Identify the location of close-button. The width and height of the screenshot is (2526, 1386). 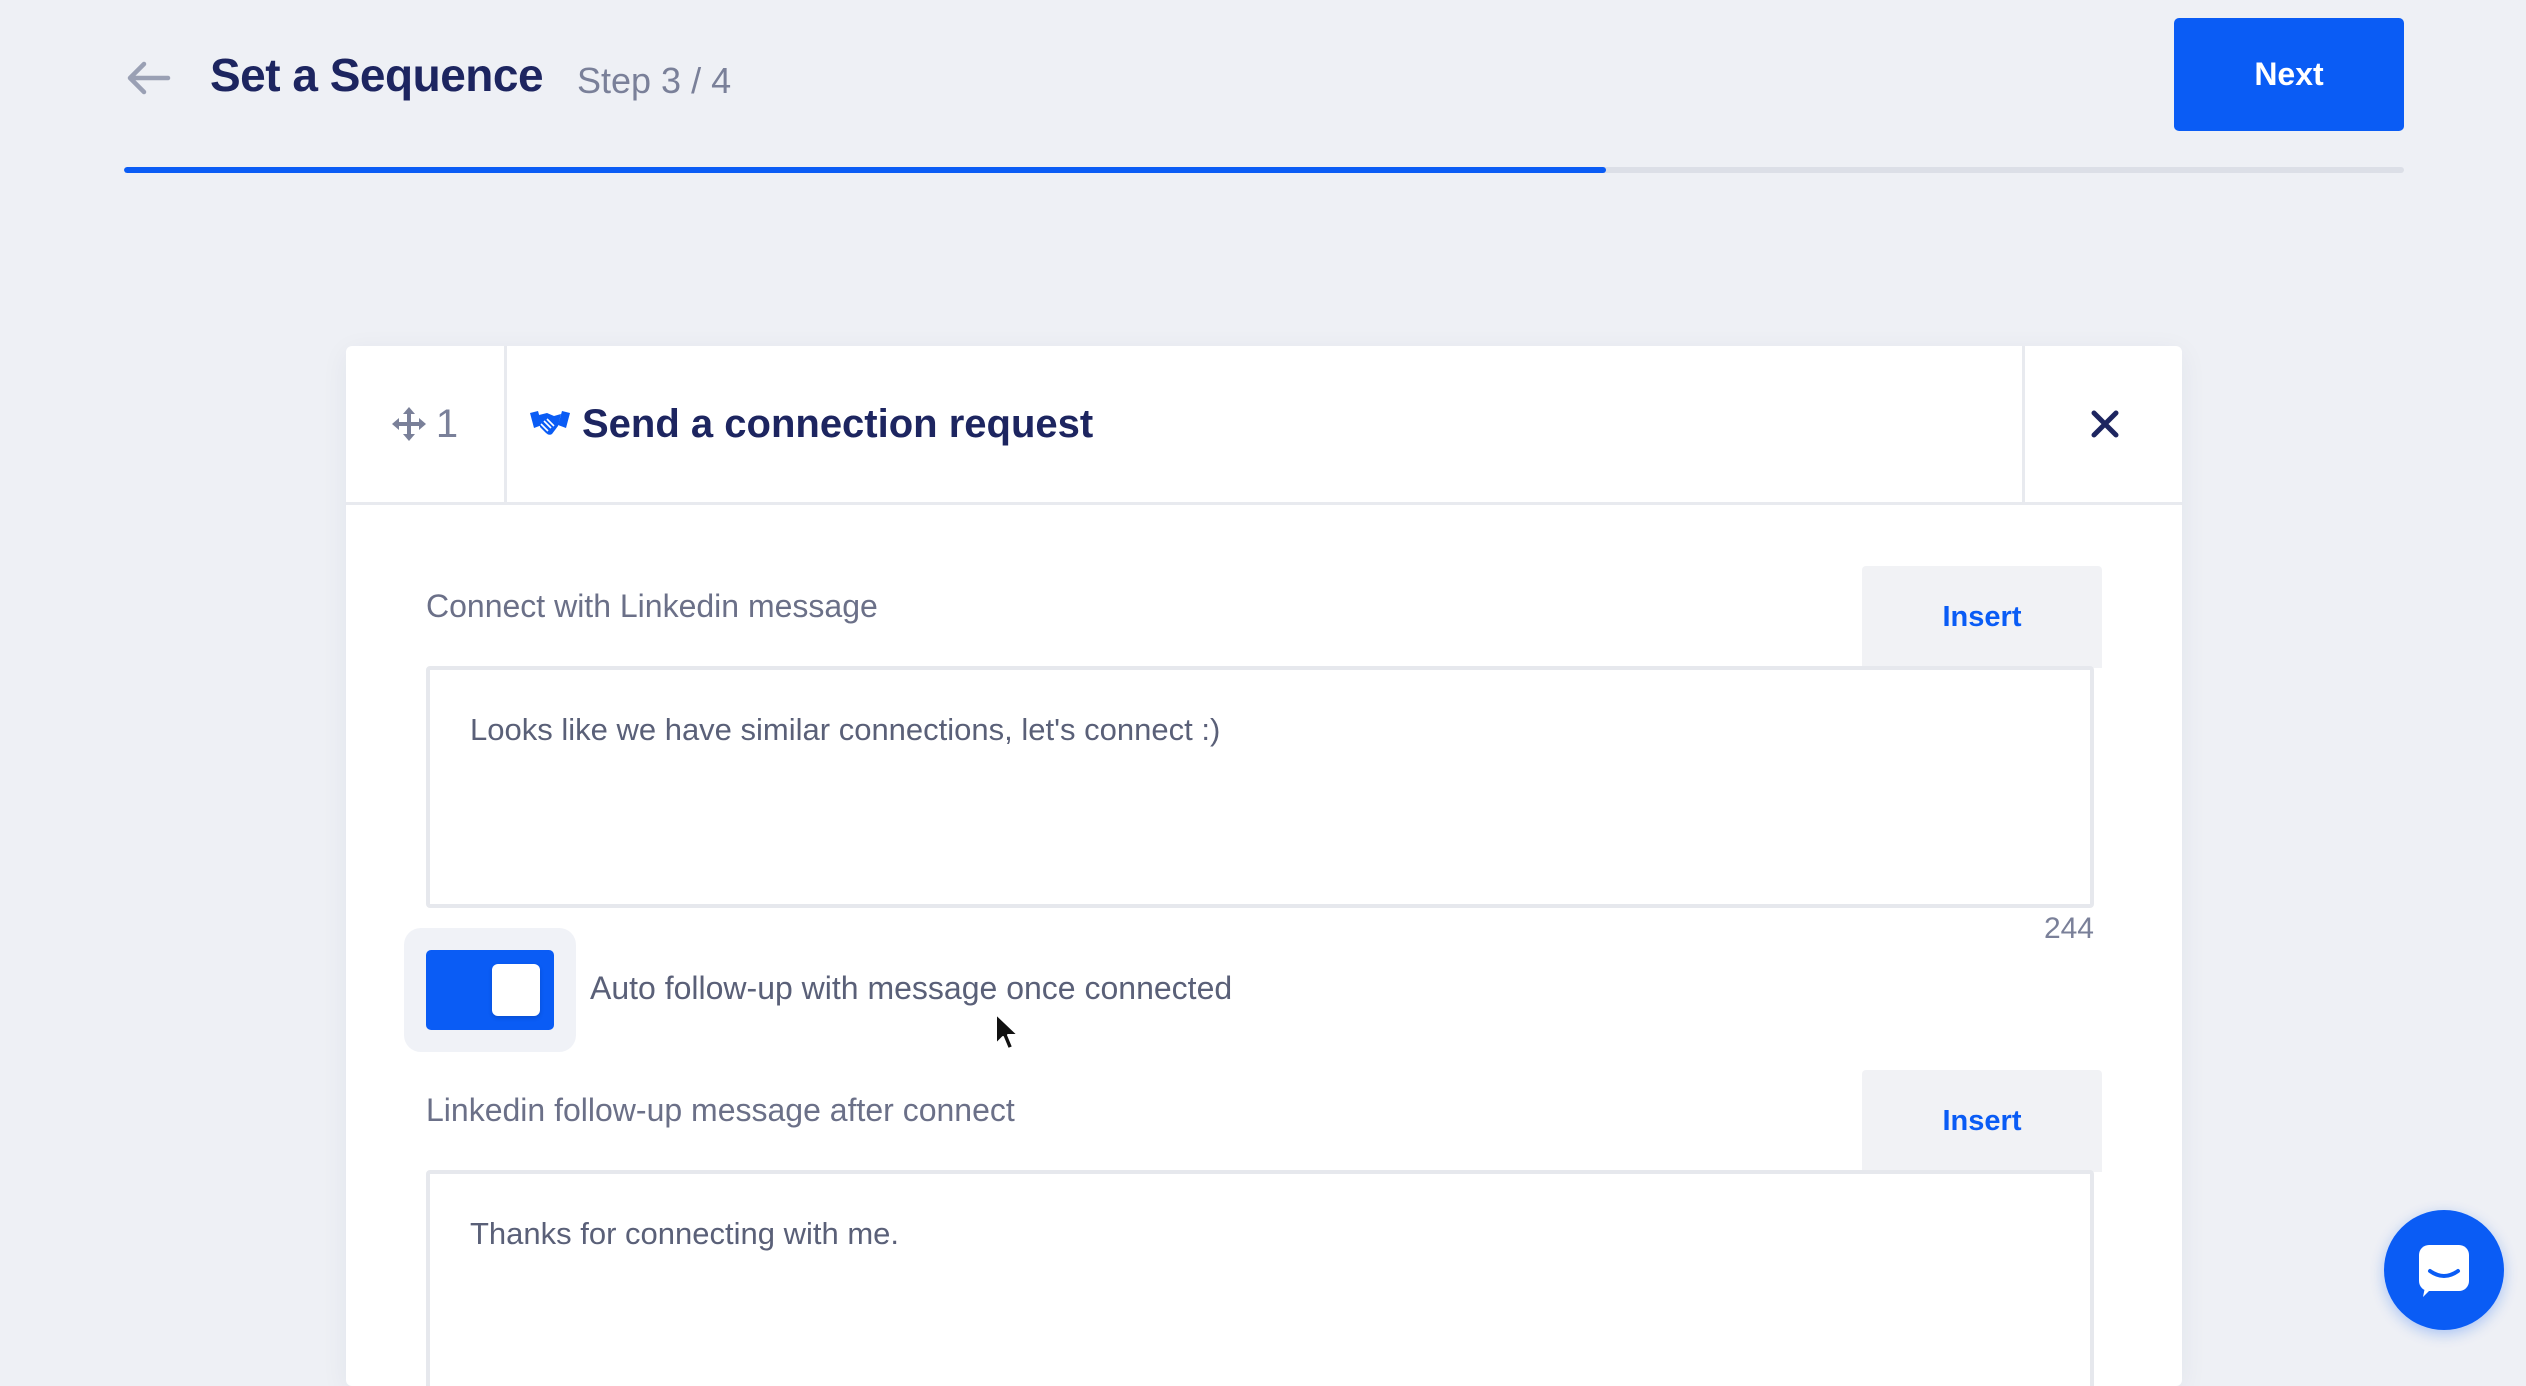
(2102, 424).